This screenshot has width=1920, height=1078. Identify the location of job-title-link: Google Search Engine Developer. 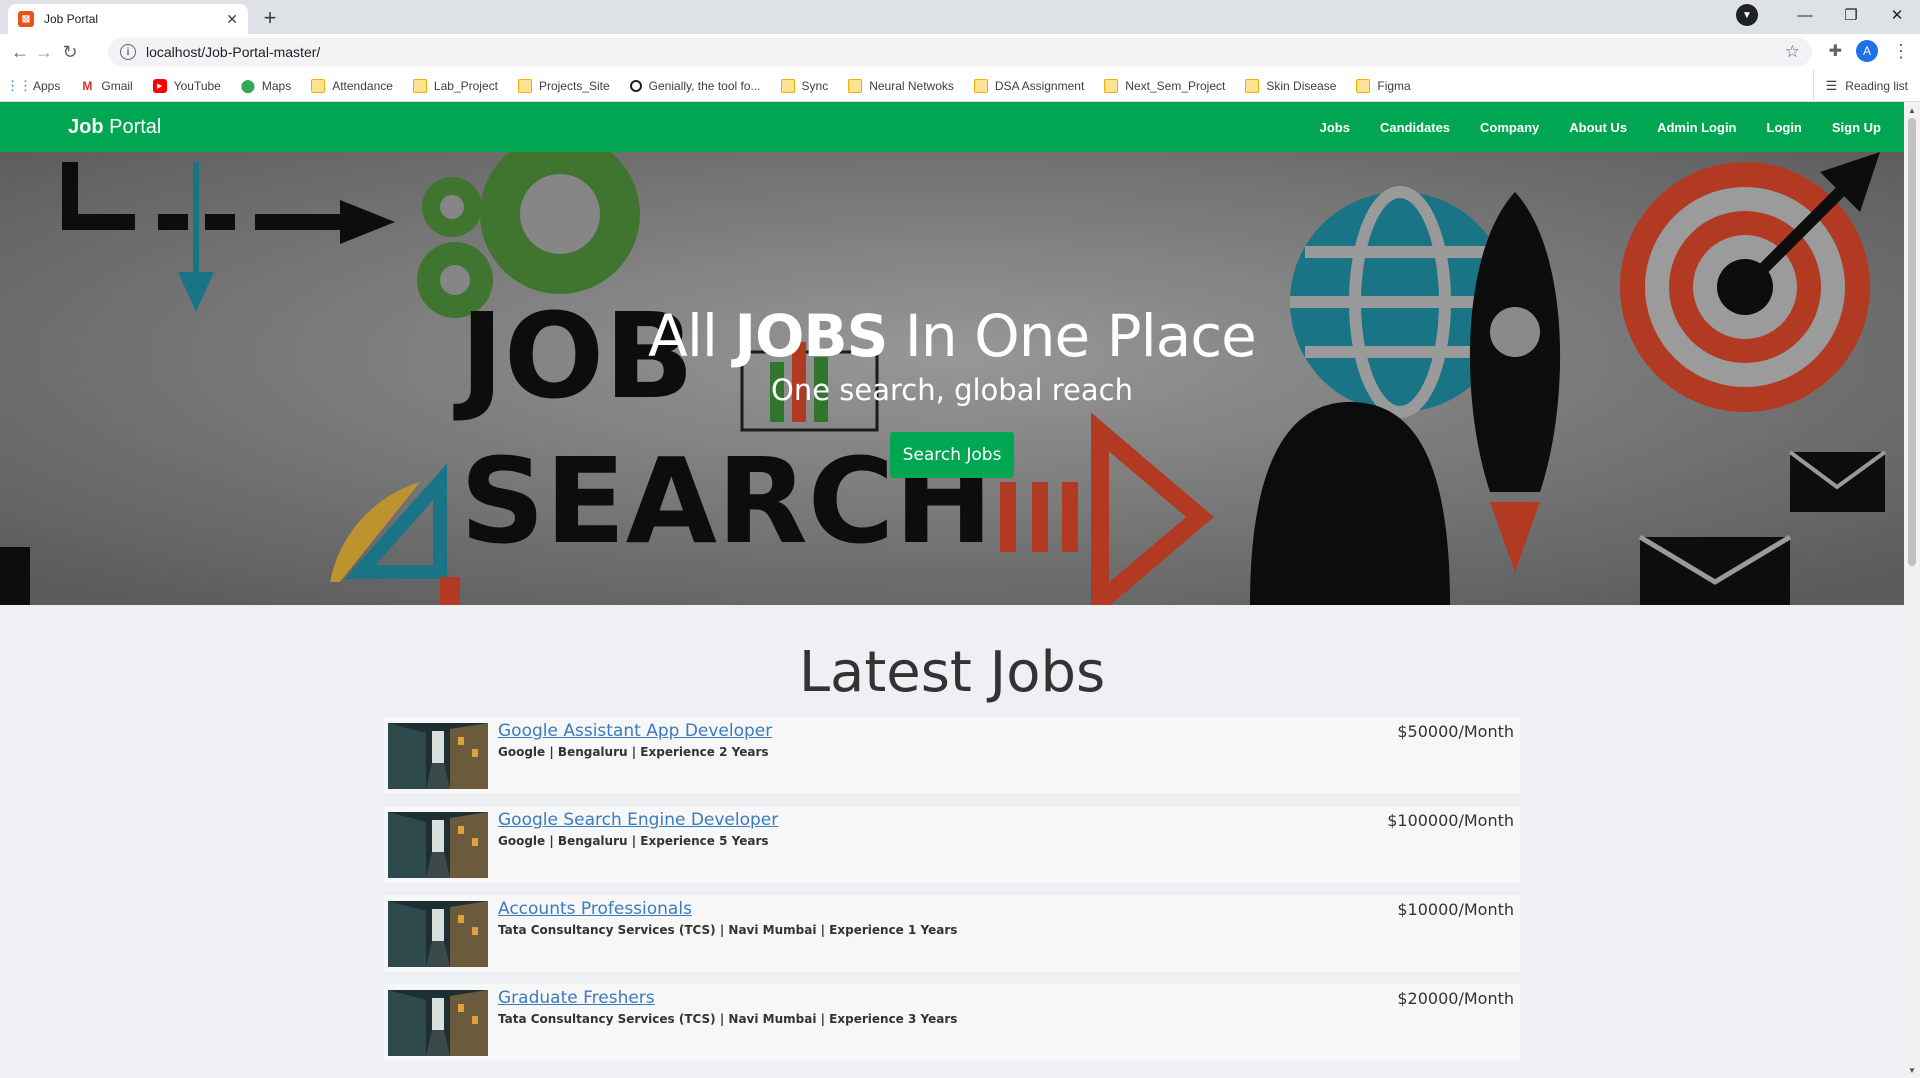
(638, 820).